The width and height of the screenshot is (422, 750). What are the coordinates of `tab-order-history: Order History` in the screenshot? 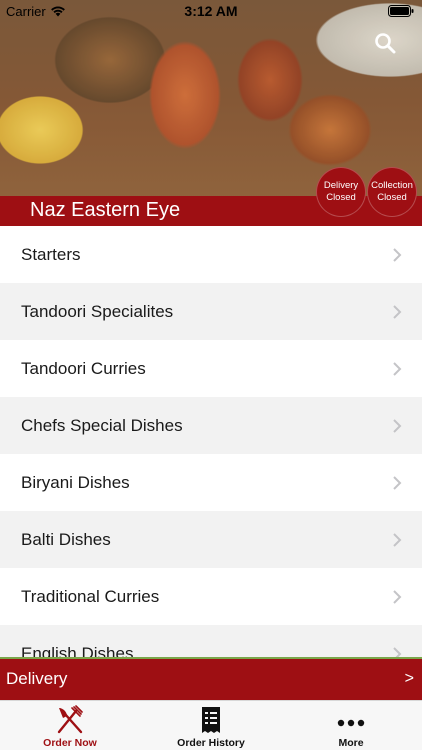 It's located at (211, 725).